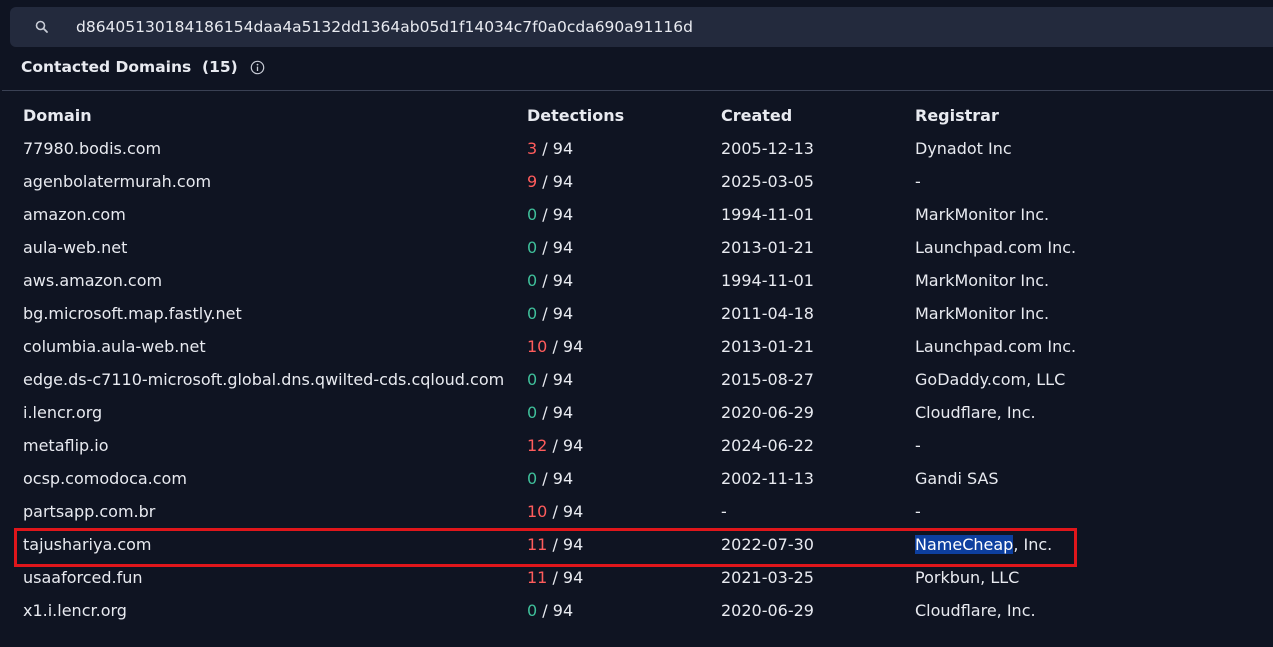 This screenshot has height=647, width=1273. Describe the element at coordinates (75, 247) in the screenshot. I see `domain-link: aula-web.net` at that location.